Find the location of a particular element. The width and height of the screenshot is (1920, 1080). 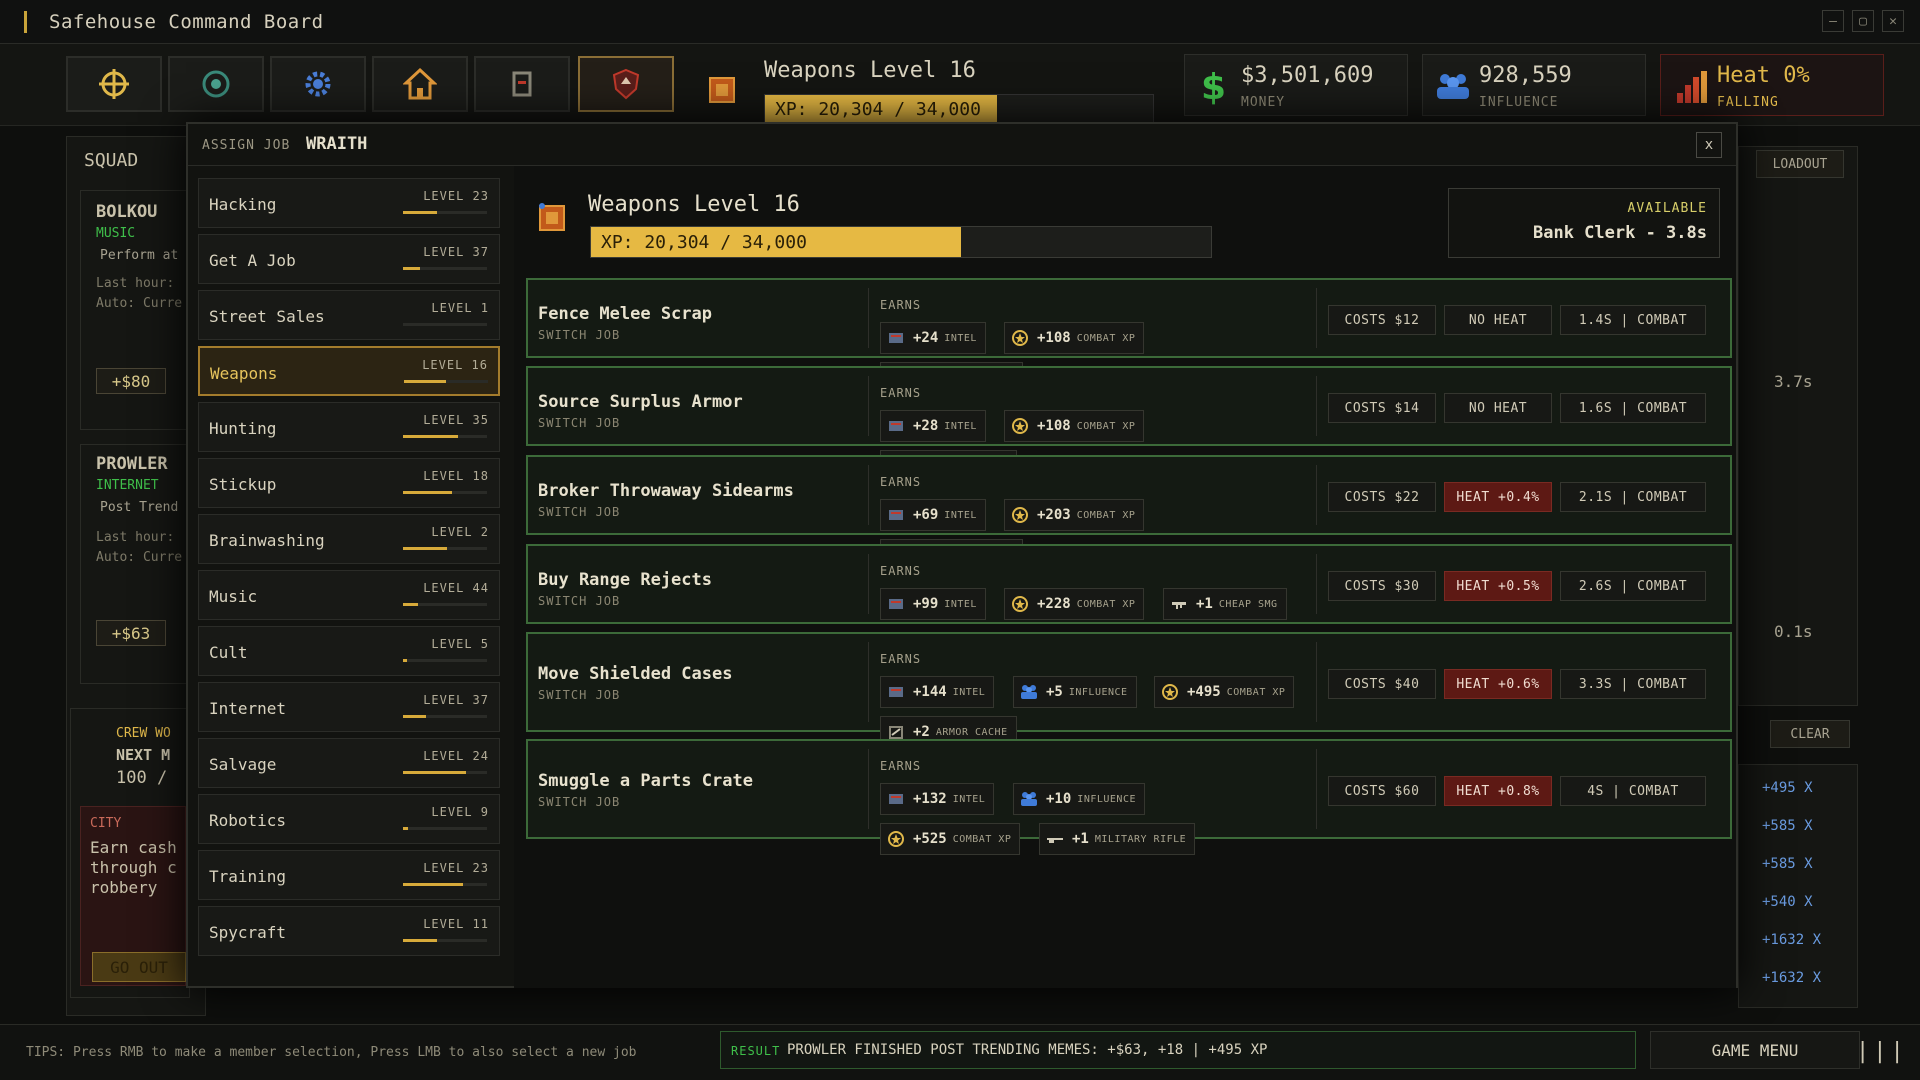

reward-chip: +525 COMBAT XP is located at coordinates (950, 839).